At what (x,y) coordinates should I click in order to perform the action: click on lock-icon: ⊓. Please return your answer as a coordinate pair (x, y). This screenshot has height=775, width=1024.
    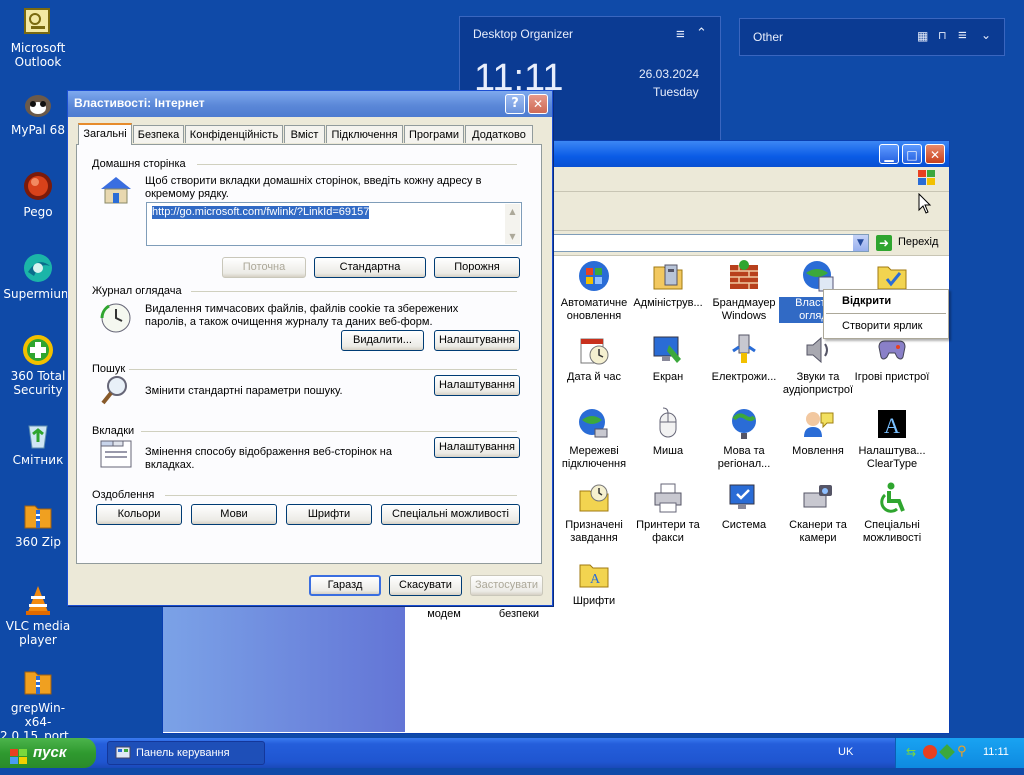
    Looking at the image, I should click on (942, 35).